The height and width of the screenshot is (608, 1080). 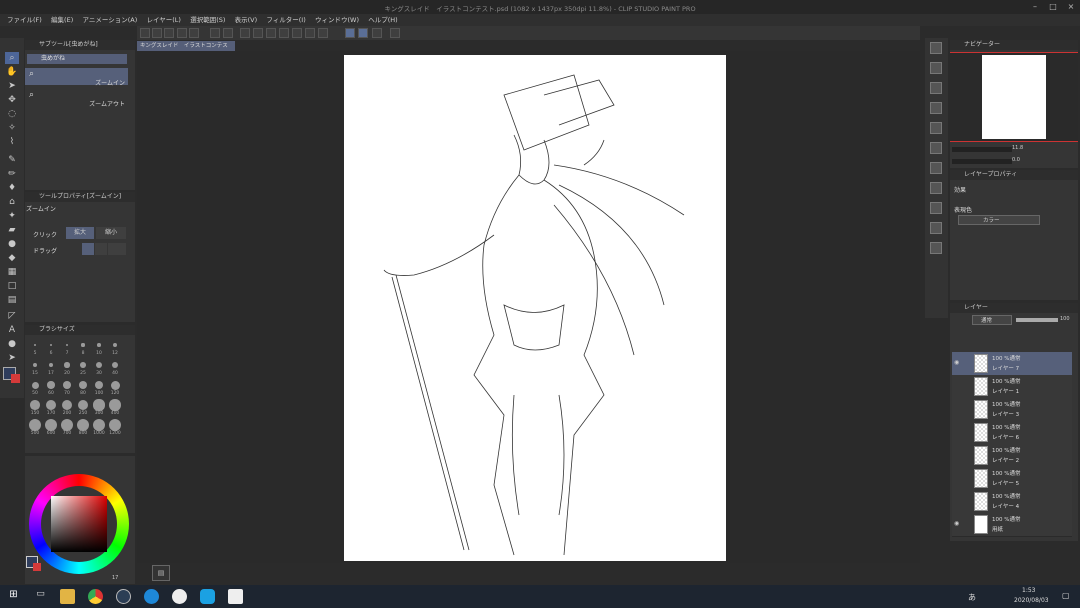 What do you see at coordinates (15, 378) in the screenshot?
I see `background-color-swatch` at bounding box center [15, 378].